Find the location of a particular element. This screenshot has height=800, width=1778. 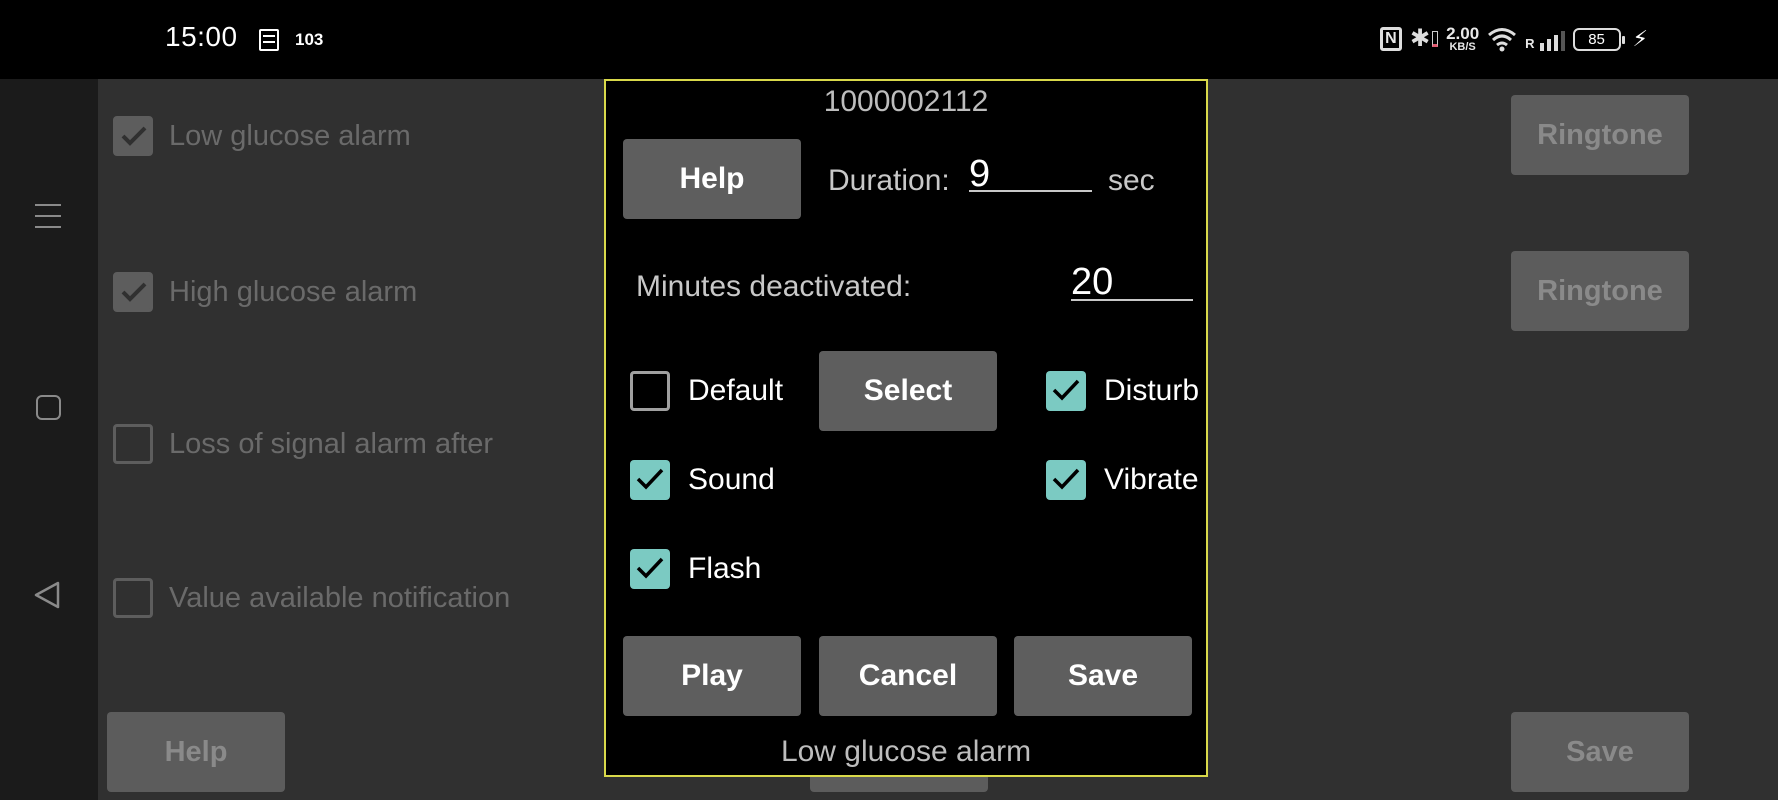

status-icons: N ✱ 2.00 KB/S R 85 ⚡︎ is located at coordinates (1513, 39).